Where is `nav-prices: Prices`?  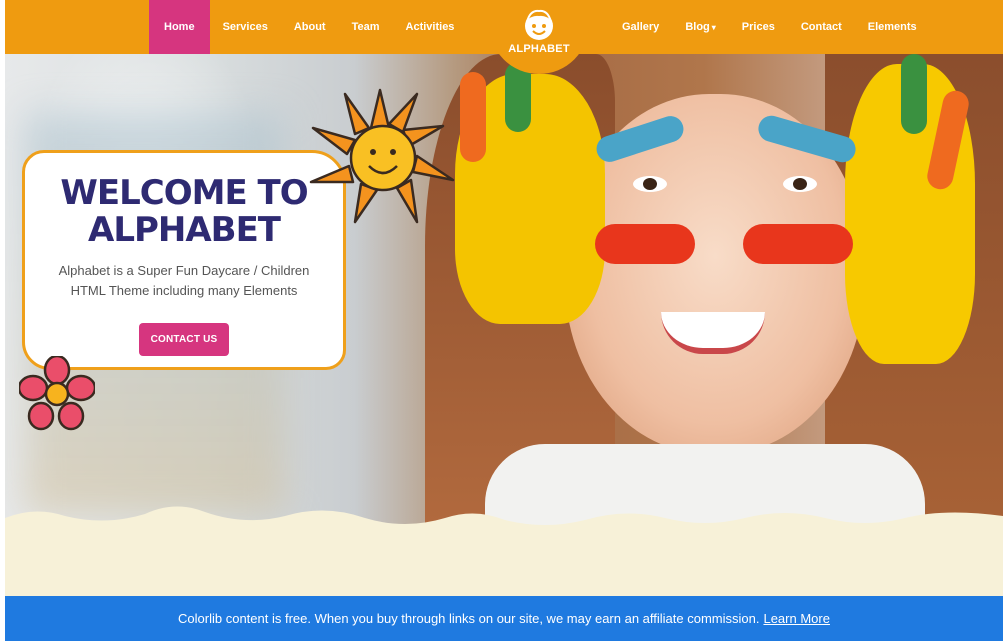
nav-prices: Prices is located at coordinates (758, 27).